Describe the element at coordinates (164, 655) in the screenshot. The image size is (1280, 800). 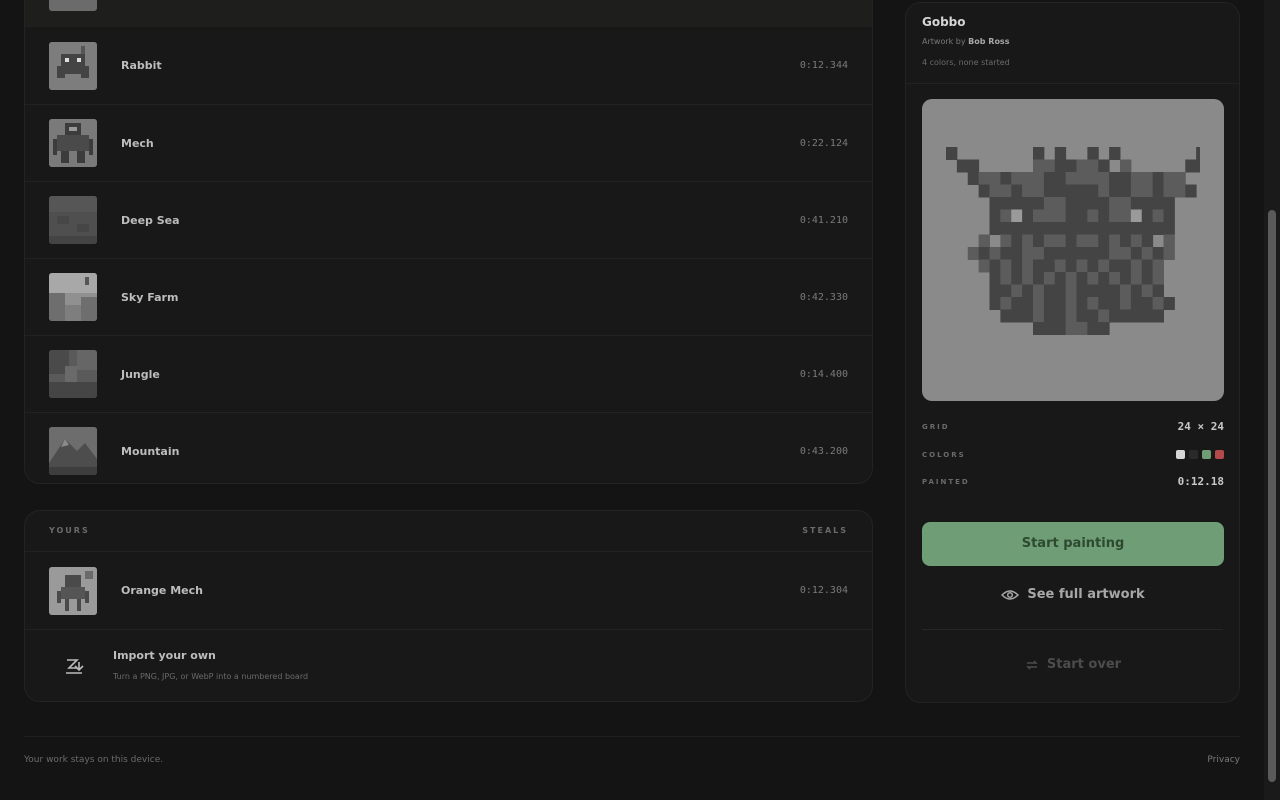
I see `import-title: Import your own` at that location.